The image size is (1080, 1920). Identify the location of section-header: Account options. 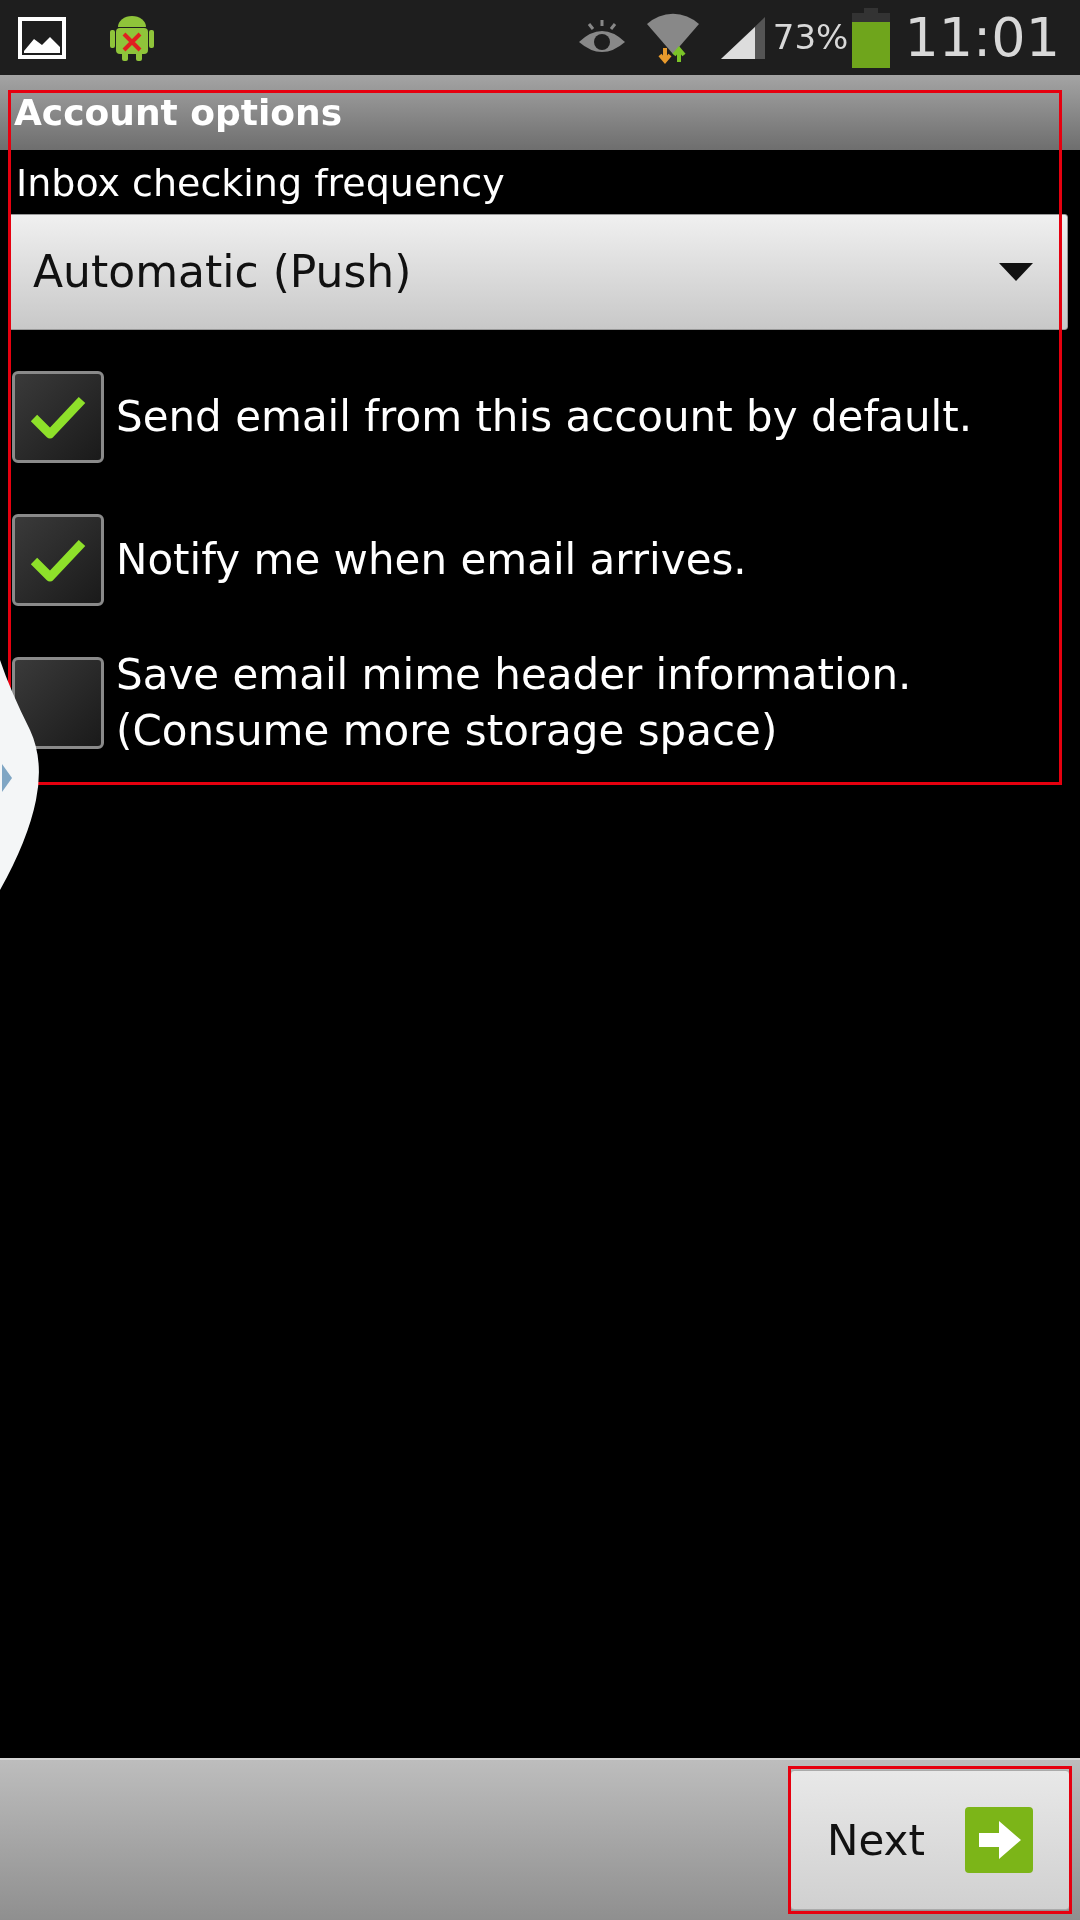
(540, 112).